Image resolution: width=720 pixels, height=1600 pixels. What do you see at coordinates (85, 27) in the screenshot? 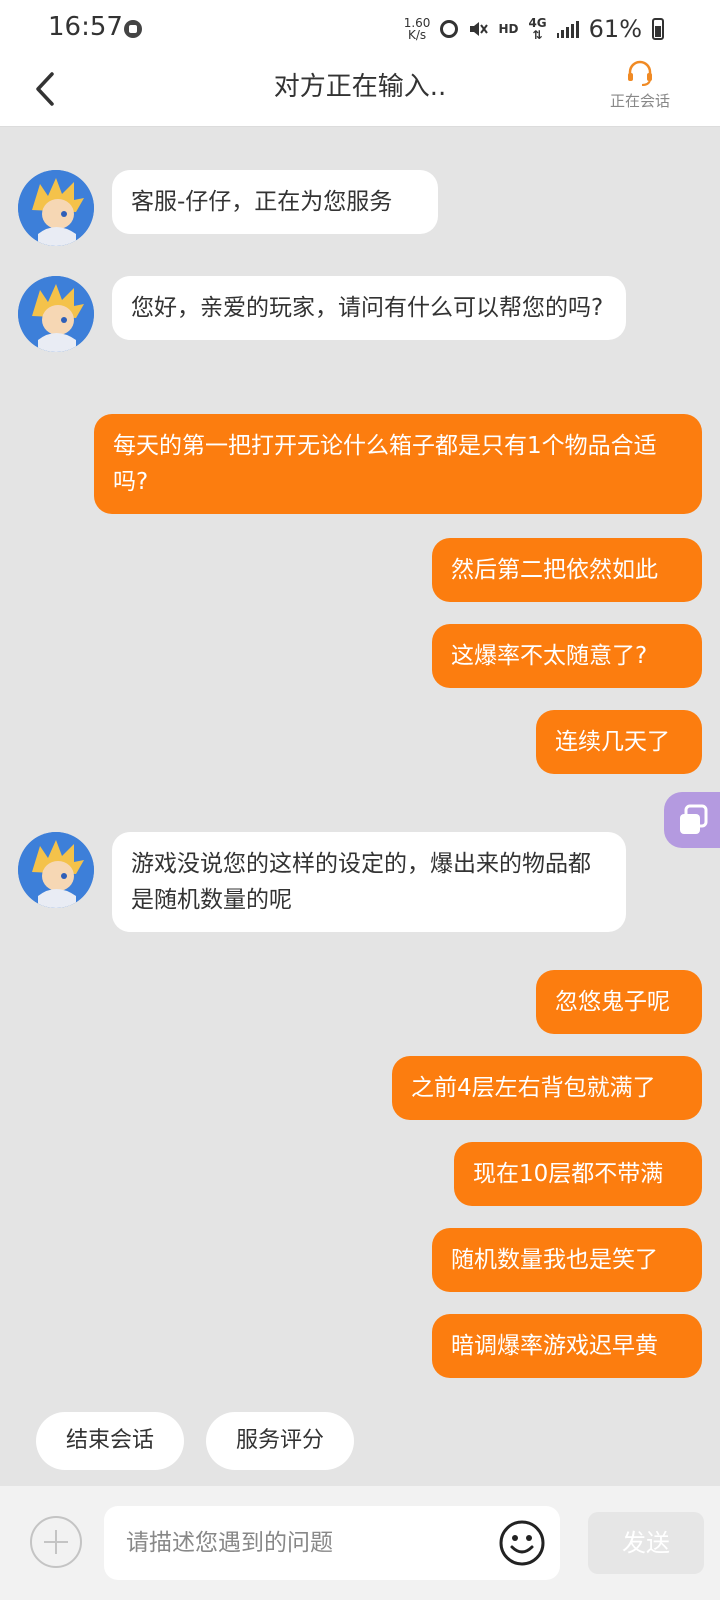
I see `status-time: 16:57` at bounding box center [85, 27].